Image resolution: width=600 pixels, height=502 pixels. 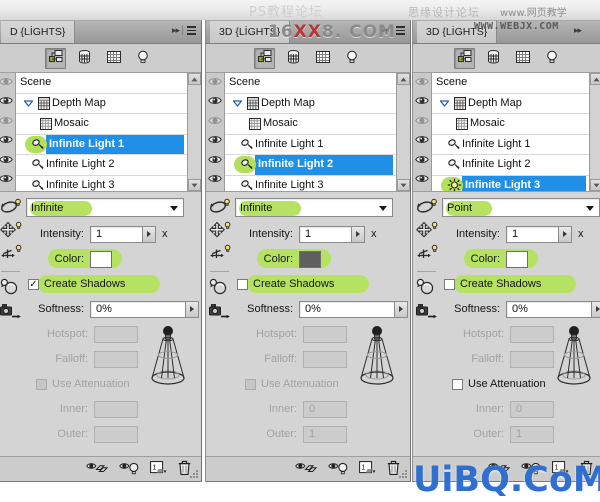 What do you see at coordinates (38, 32) in the screenshot?
I see `tab-3d-lights: D {LİGHTS}` at bounding box center [38, 32].